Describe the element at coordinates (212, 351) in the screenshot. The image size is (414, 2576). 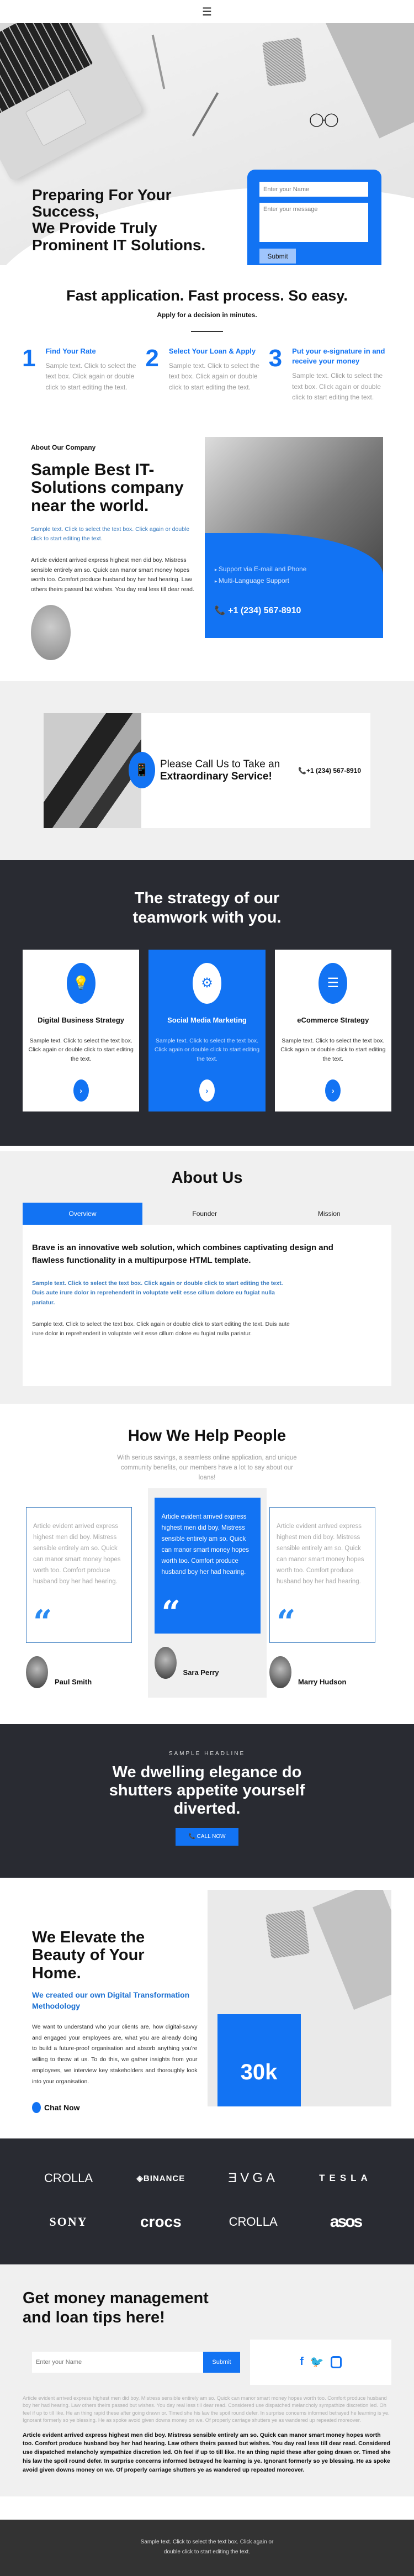
I see `step-title: Select Your Loan & Apply` at that location.